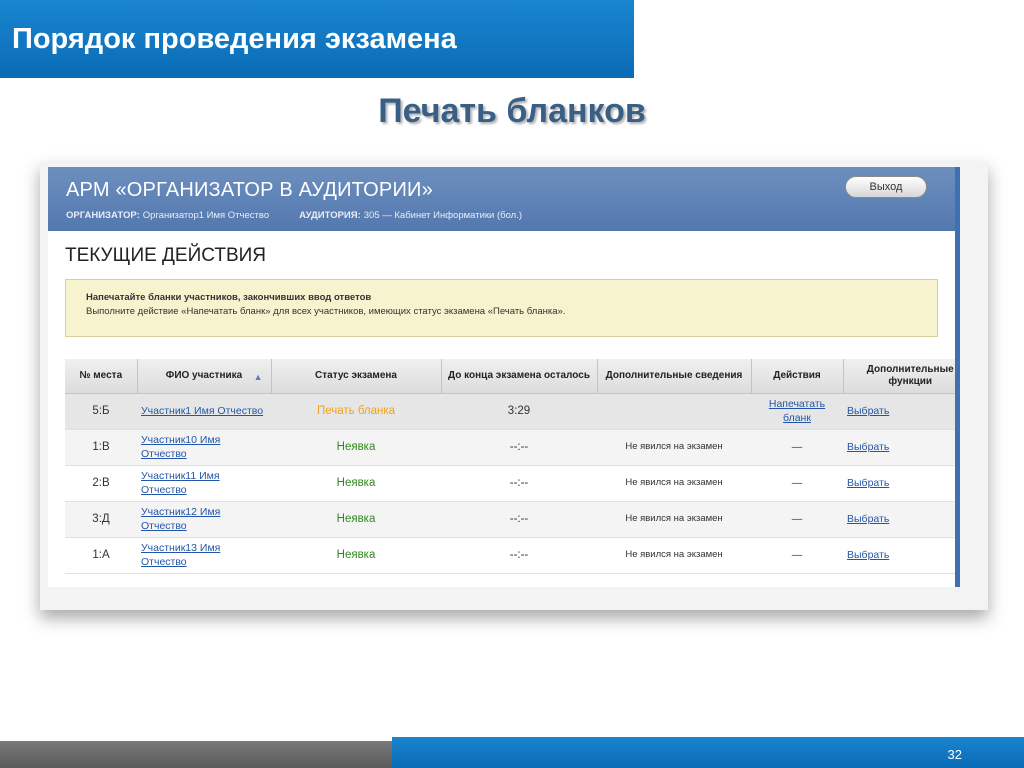  I want to click on exit-button: Выход, so click(886, 187).